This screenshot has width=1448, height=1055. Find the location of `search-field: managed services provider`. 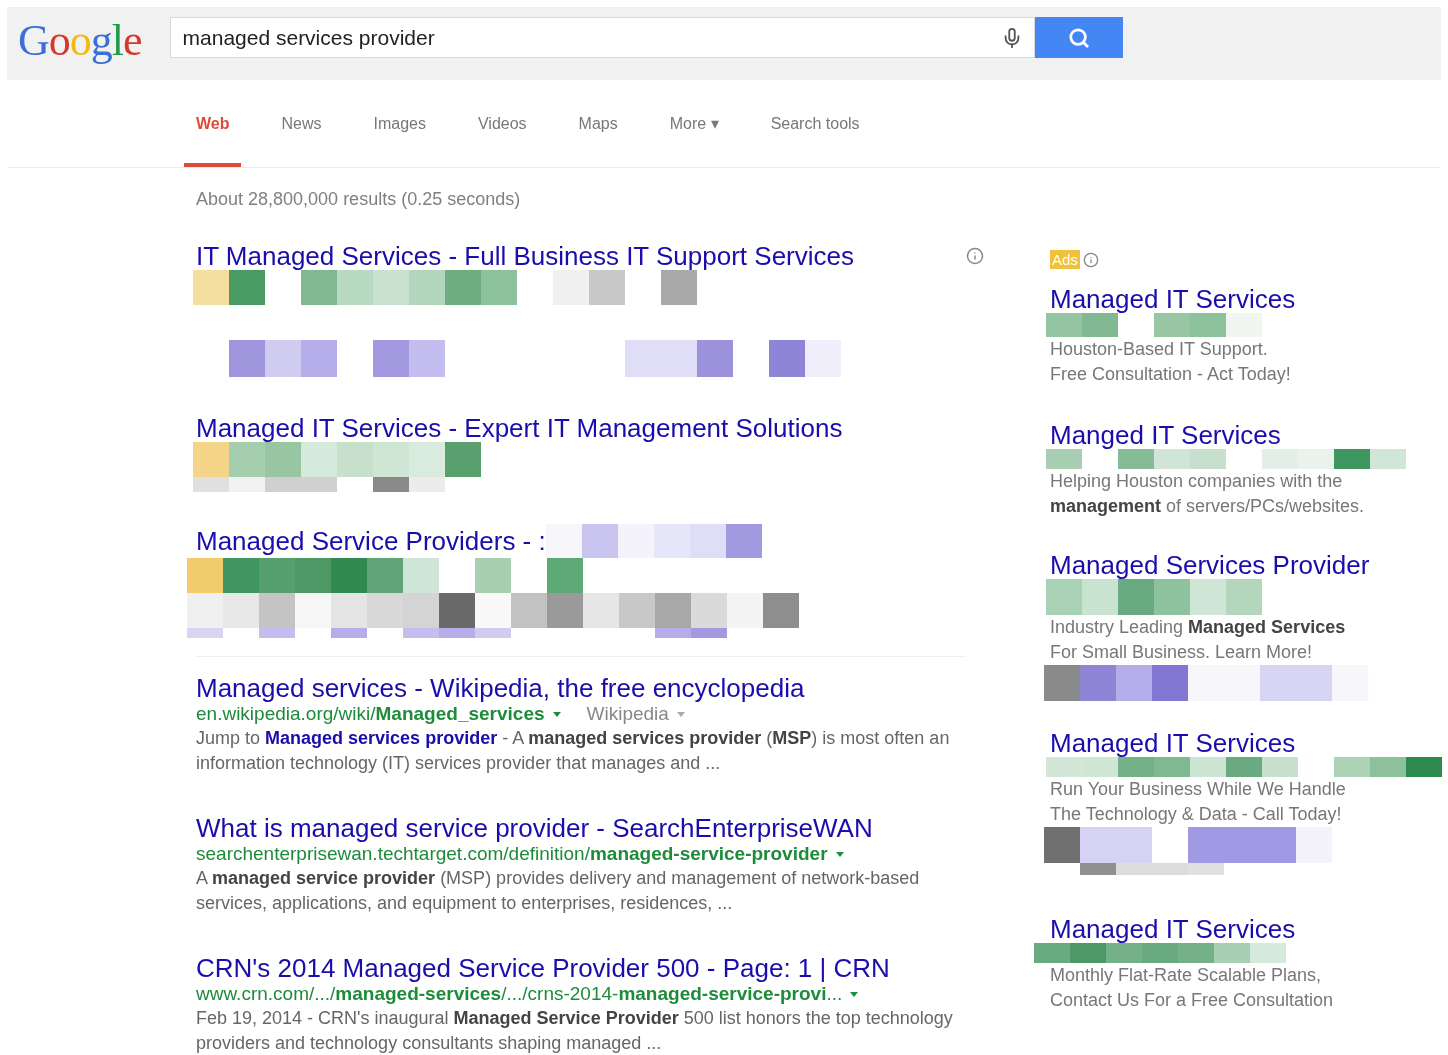

search-field: managed services provider is located at coordinates (602, 37).